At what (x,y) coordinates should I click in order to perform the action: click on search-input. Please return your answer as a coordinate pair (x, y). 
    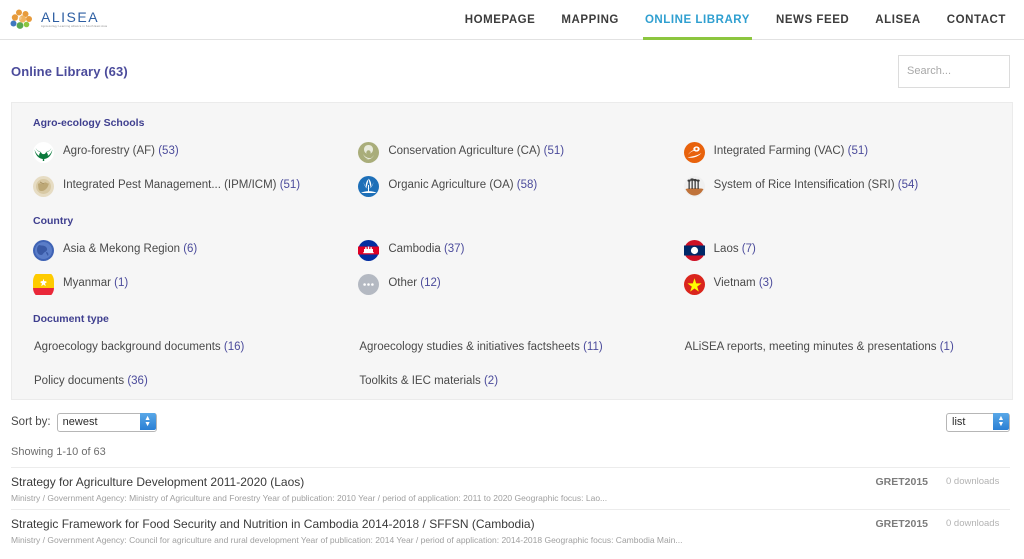
    Looking at the image, I should click on (954, 71).